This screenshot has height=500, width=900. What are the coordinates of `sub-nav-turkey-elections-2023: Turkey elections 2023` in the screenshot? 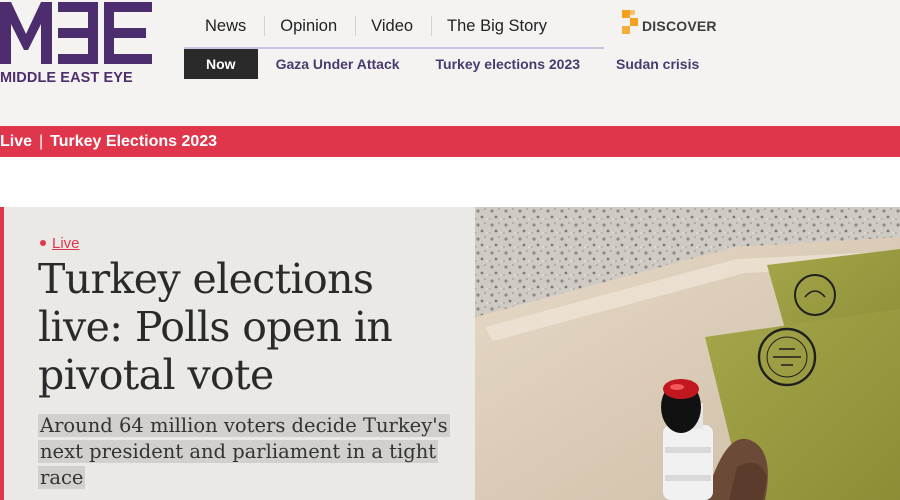 It's located at (508, 64).